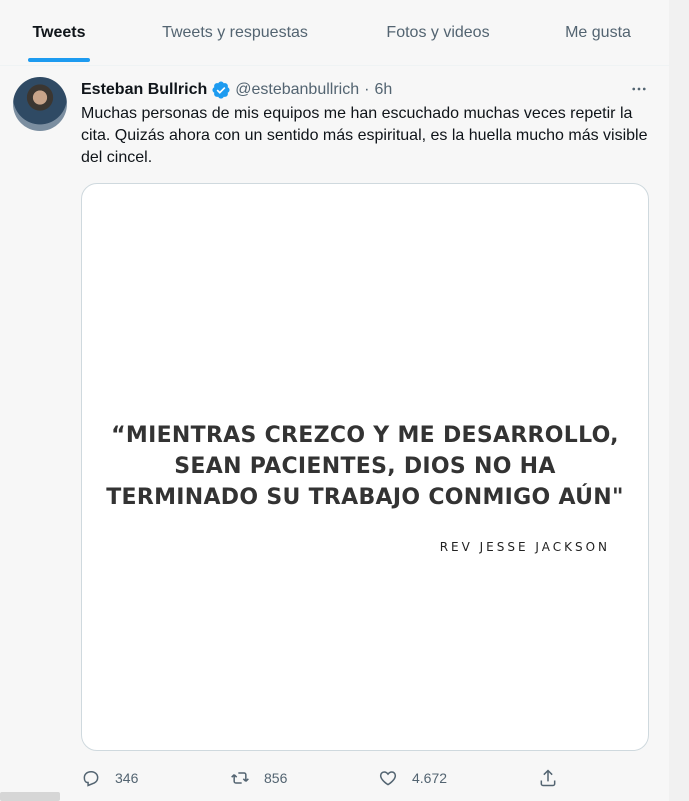 The height and width of the screenshot is (801, 689). Describe the element at coordinates (30, 796) in the screenshot. I see `scroll-stub` at that location.